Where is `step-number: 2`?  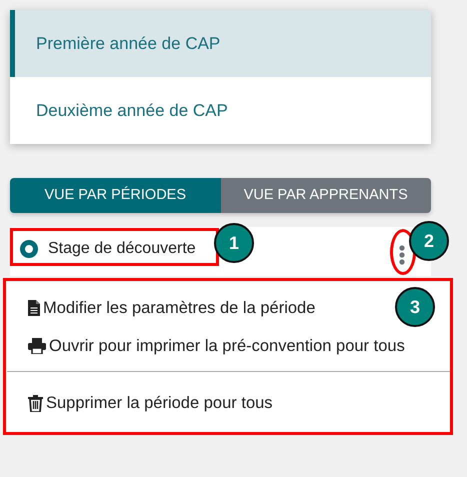
step-number: 2 is located at coordinates (429, 241).